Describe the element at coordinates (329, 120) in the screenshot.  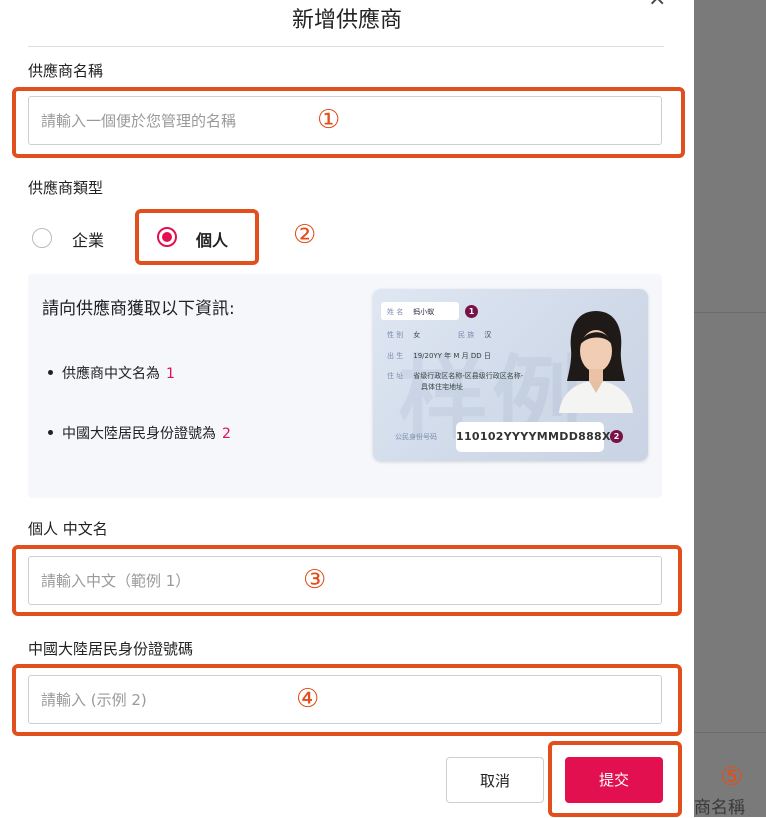
I see `annotation-step-1: ①` at that location.